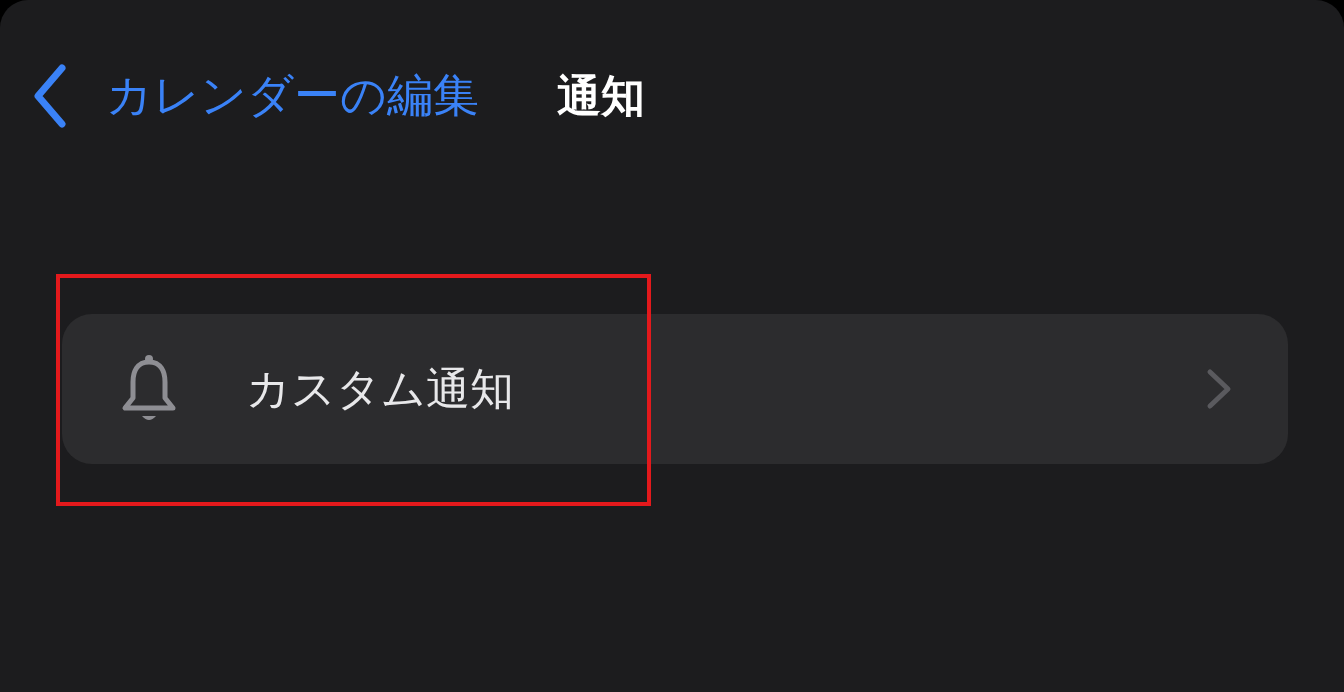 The image size is (1344, 692). I want to click on row-label: カスタム通知, so click(380, 388).